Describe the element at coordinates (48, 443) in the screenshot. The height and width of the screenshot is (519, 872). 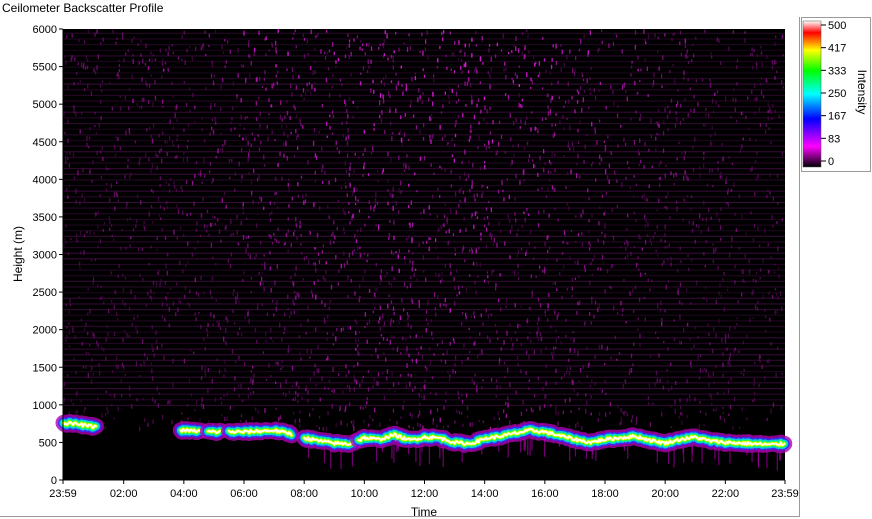
I see `y-tick-label: 500` at that location.